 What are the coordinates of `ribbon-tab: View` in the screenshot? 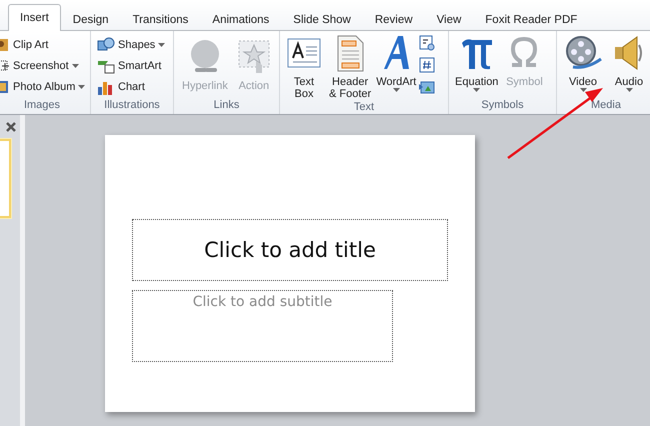 It's located at (449, 19).